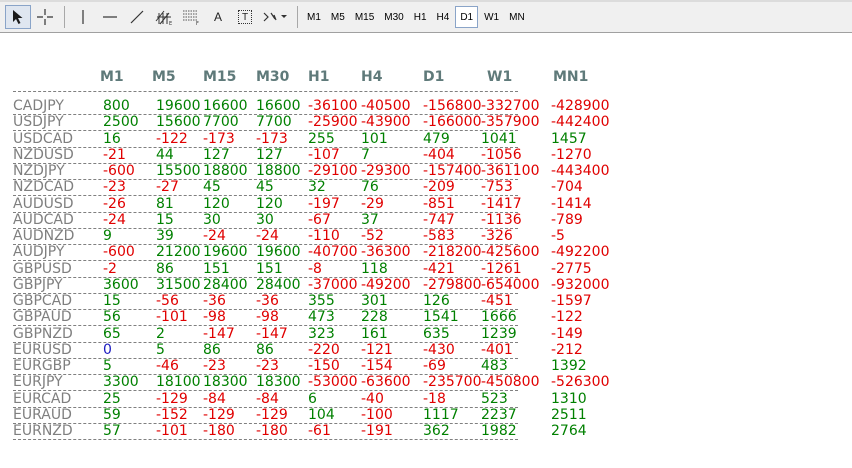 Image resolution: width=852 pixels, height=468 pixels. What do you see at coordinates (377, 349) in the screenshot?
I see `table-cell: -121` at bounding box center [377, 349].